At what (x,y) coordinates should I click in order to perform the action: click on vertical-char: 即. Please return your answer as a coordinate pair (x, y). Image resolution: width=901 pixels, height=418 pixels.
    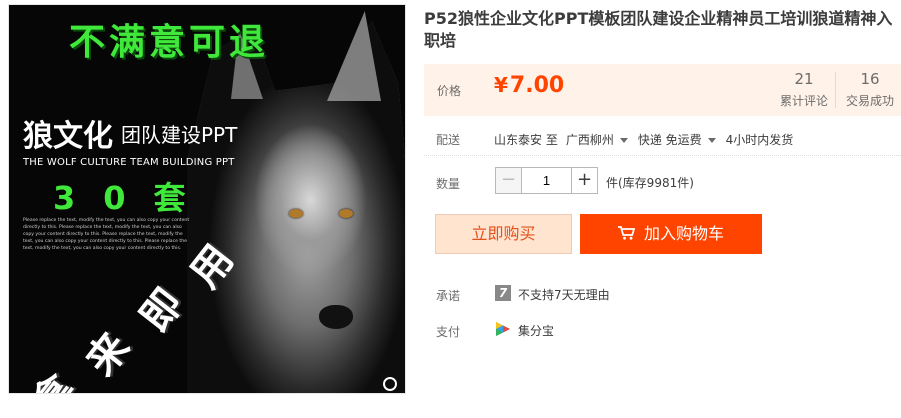
    Looking at the image, I should click on (162, 310).